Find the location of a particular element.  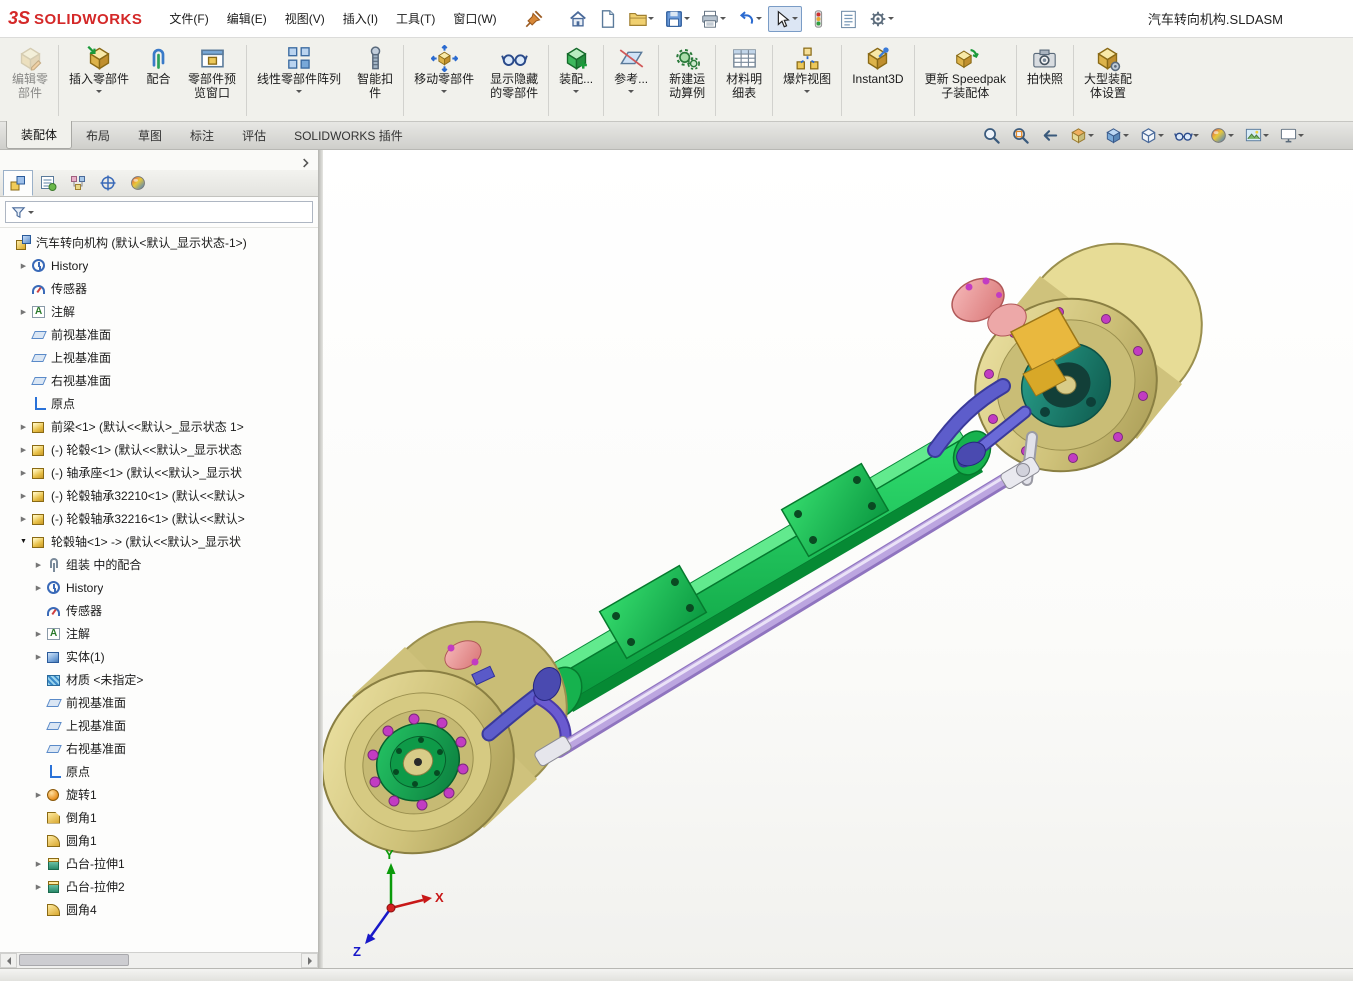

tree-item: ▶ (-) 轮毂轴承32216<1> (默认<<默认> is located at coordinates (159, 518).